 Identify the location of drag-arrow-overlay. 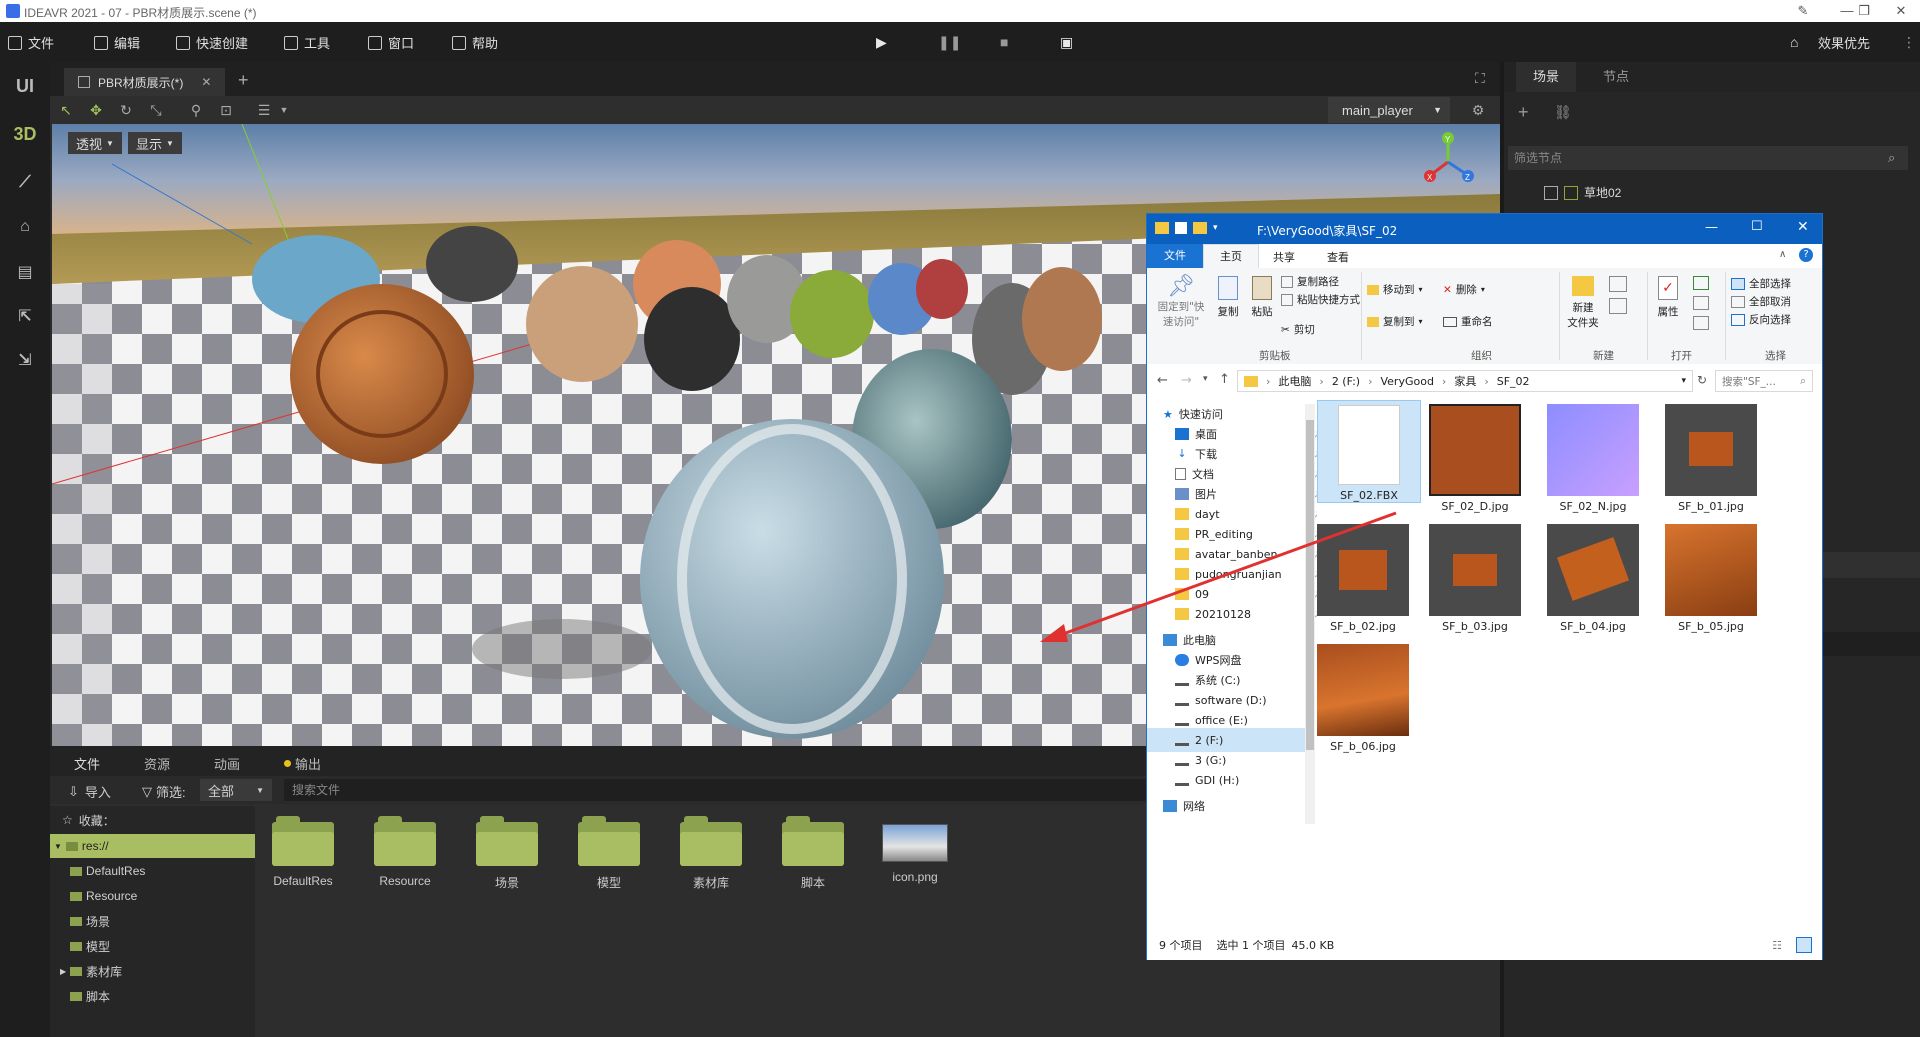
(1218, 576).